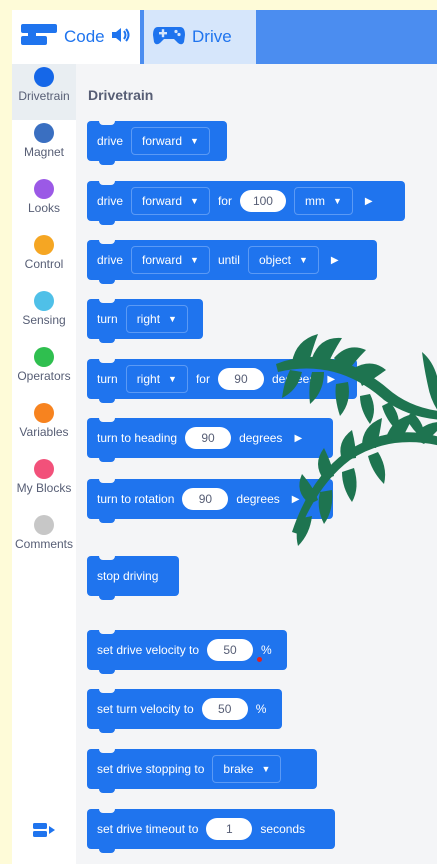 Image resolution: width=437 pixels, height=864 pixels. Describe the element at coordinates (107, 379) in the screenshot. I see `block-text: turn` at that location.